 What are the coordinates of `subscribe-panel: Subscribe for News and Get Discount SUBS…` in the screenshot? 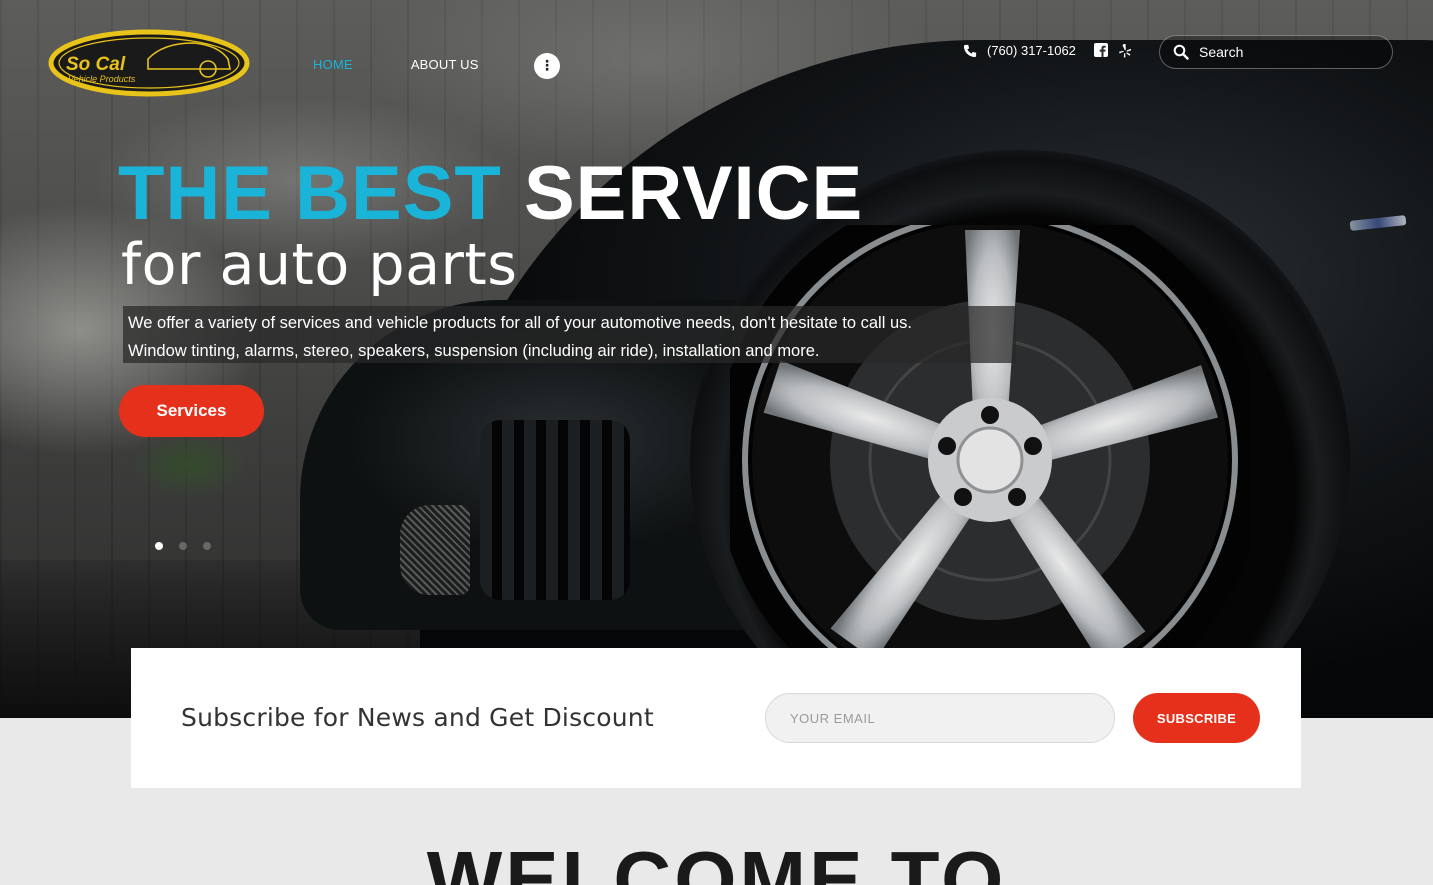 It's located at (716, 718).